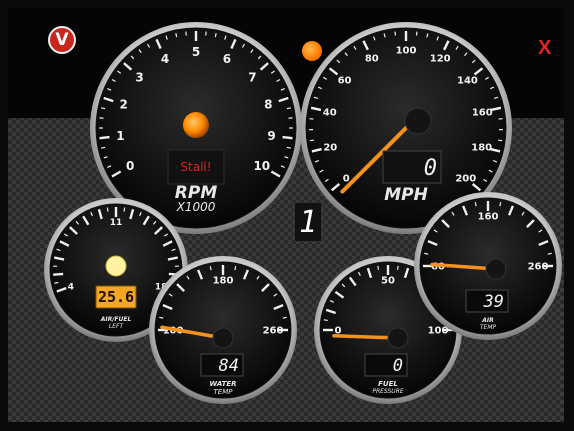 Image resolution: width=574 pixels, height=431 pixels. I want to click on gauge-water_temp: 10018026084WATERTEMP, so click(223, 330).